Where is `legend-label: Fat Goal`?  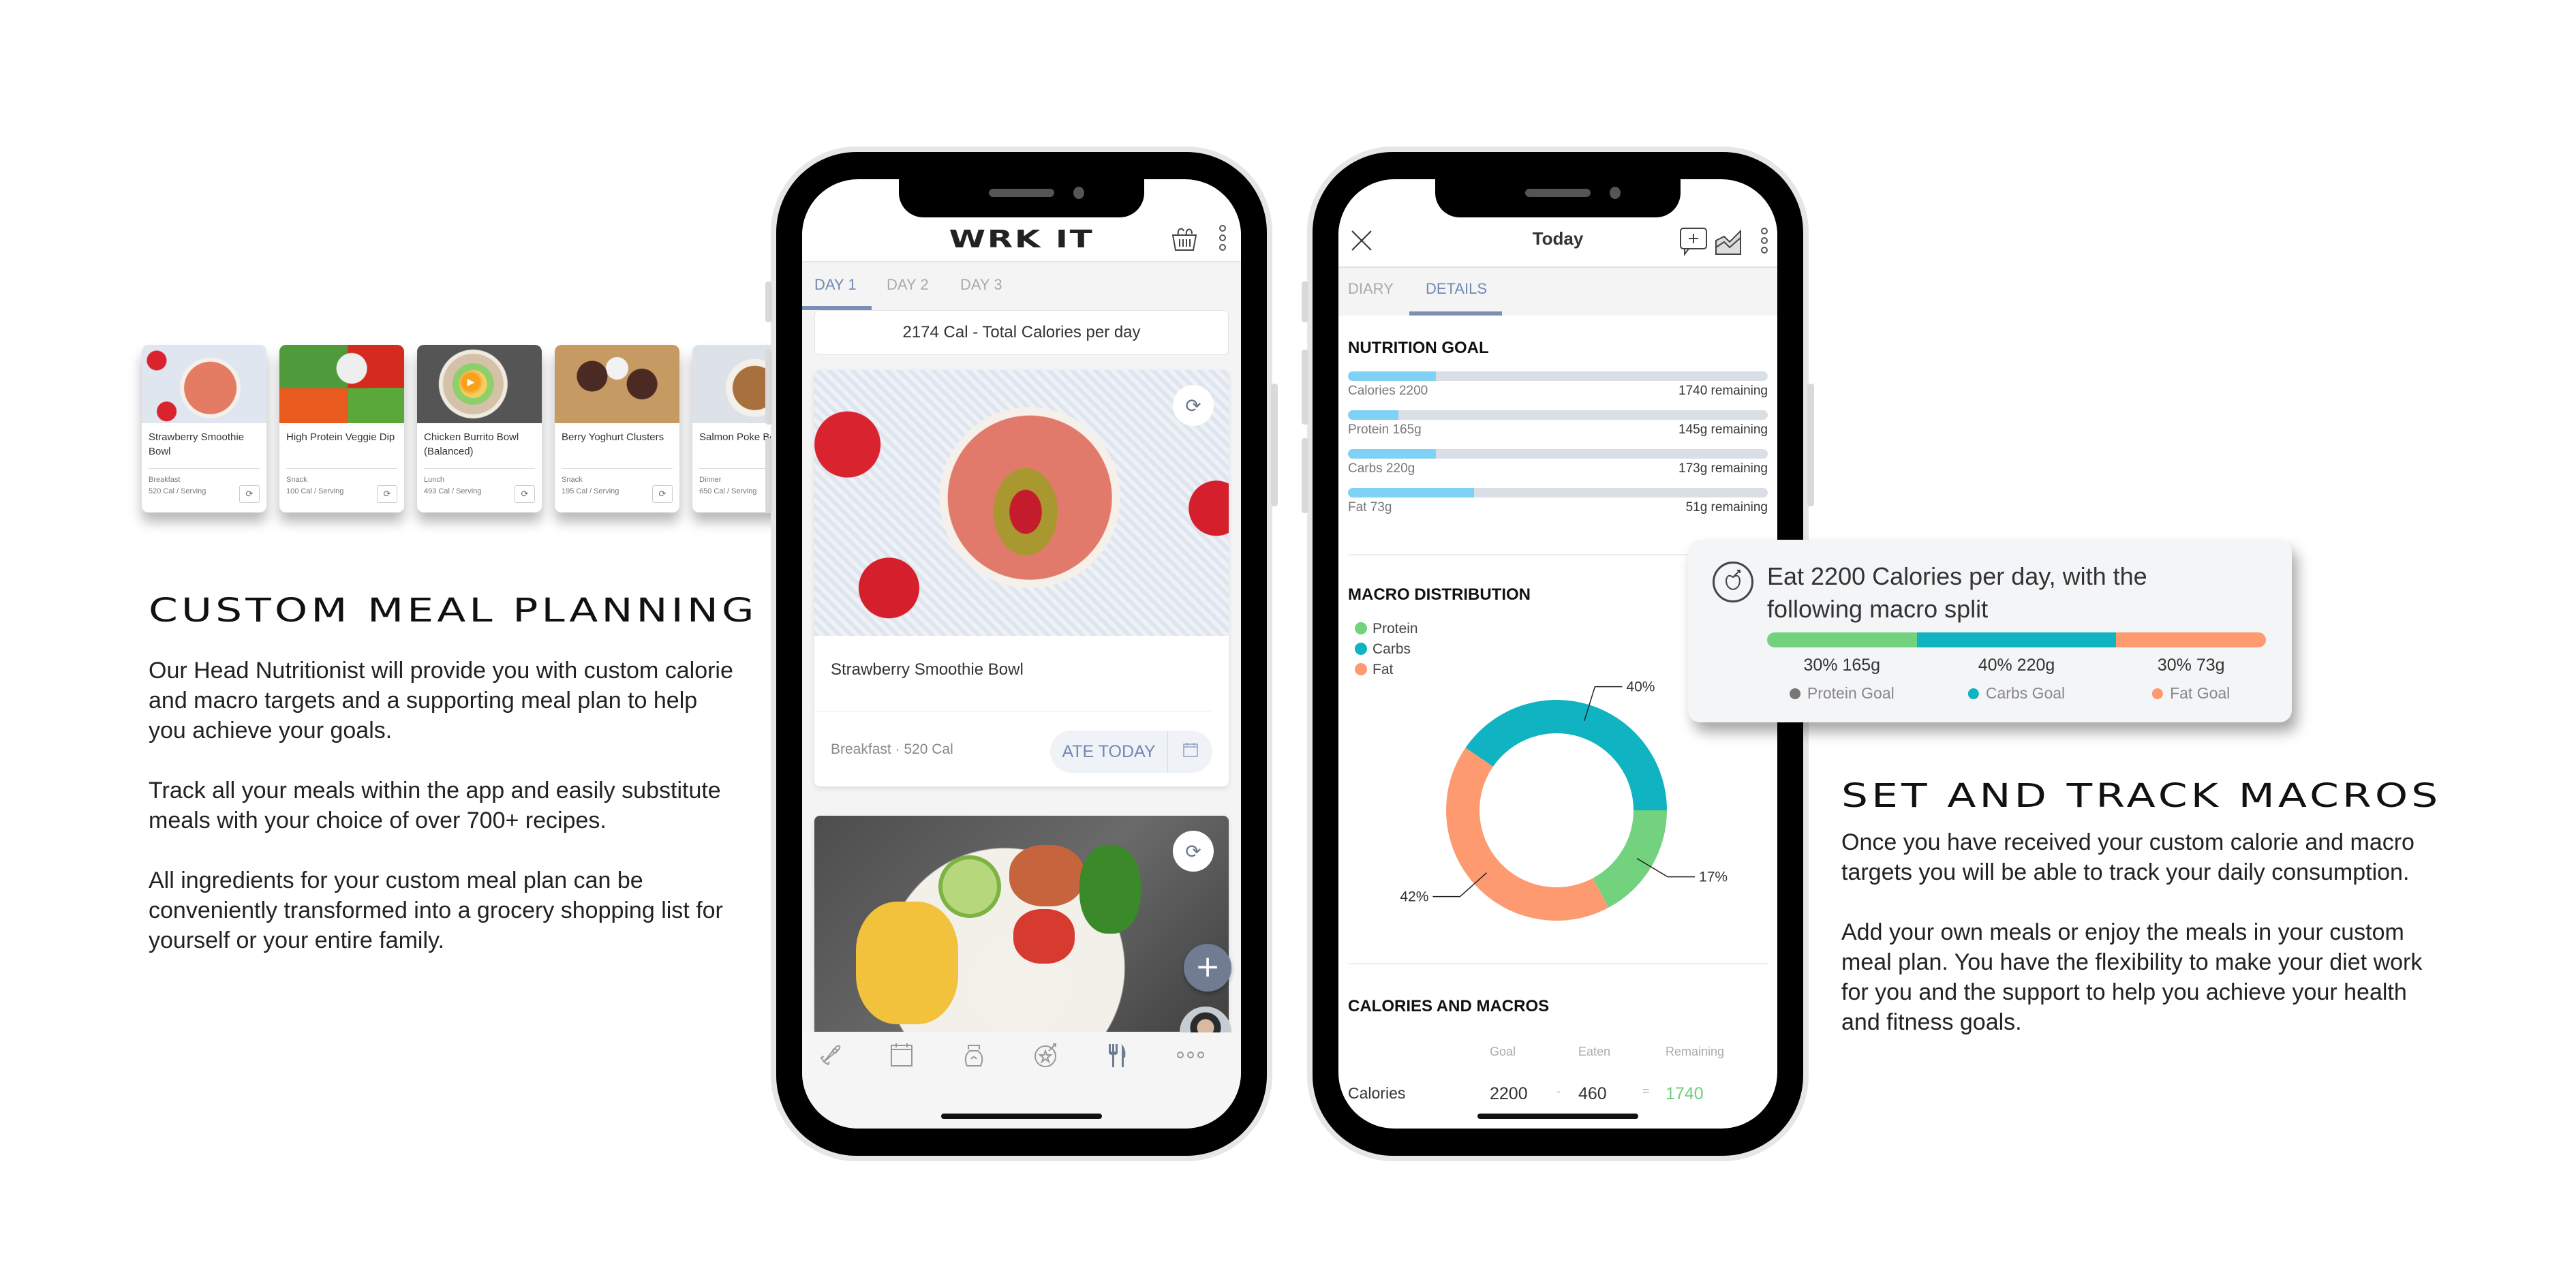
legend-label: Fat Goal is located at coordinates (2200, 693).